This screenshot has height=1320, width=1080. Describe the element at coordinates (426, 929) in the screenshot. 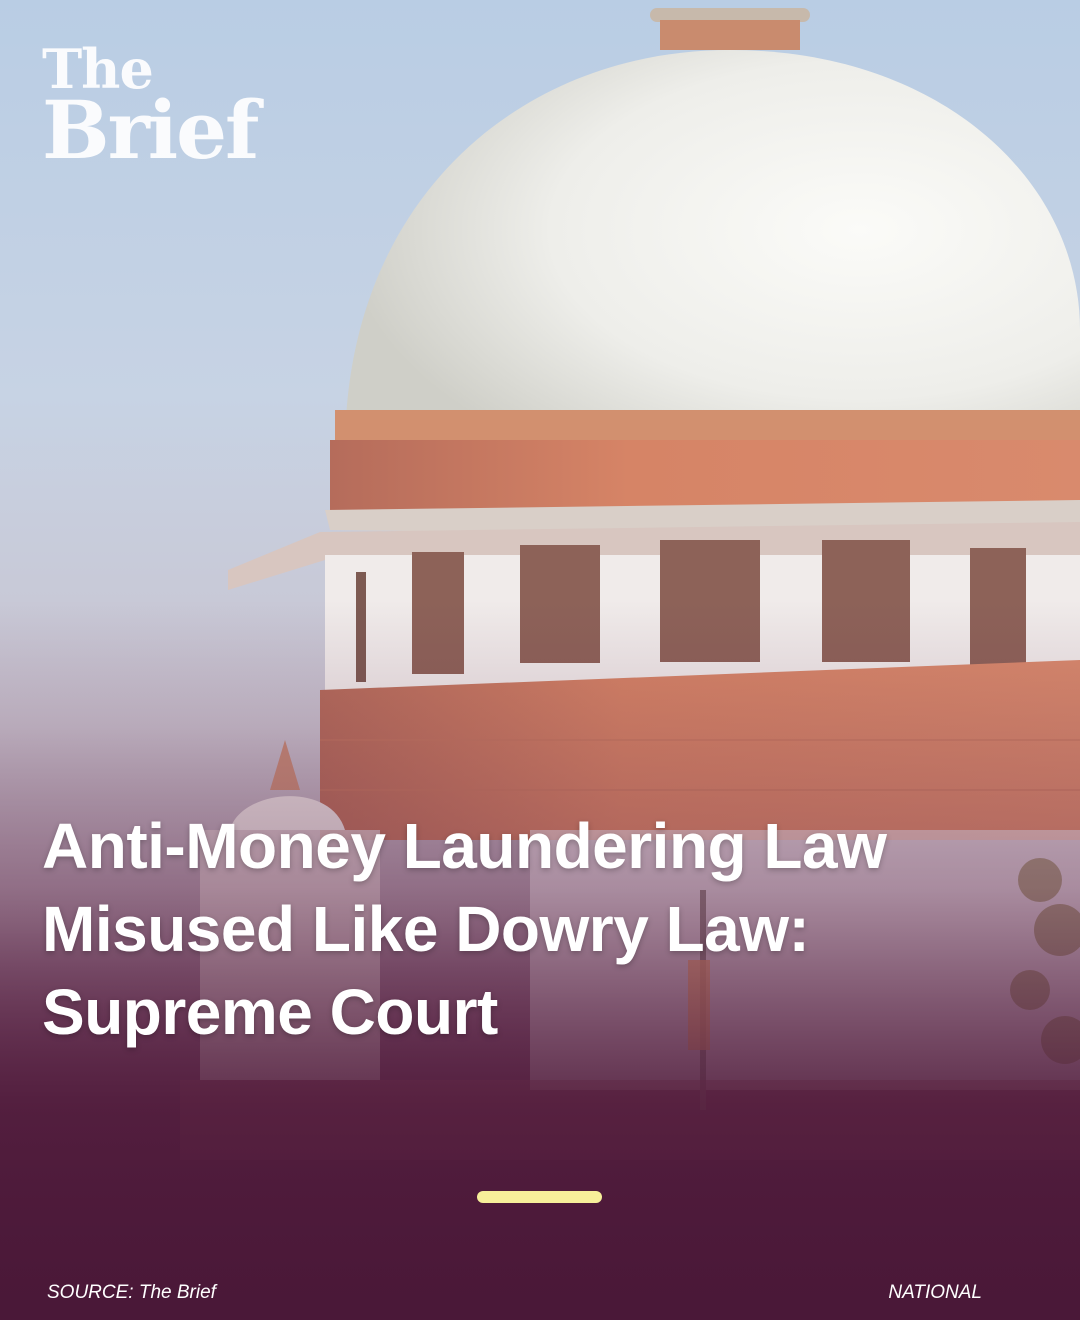

I see `headline-line-2: Misused Like Dowry Law:` at that location.